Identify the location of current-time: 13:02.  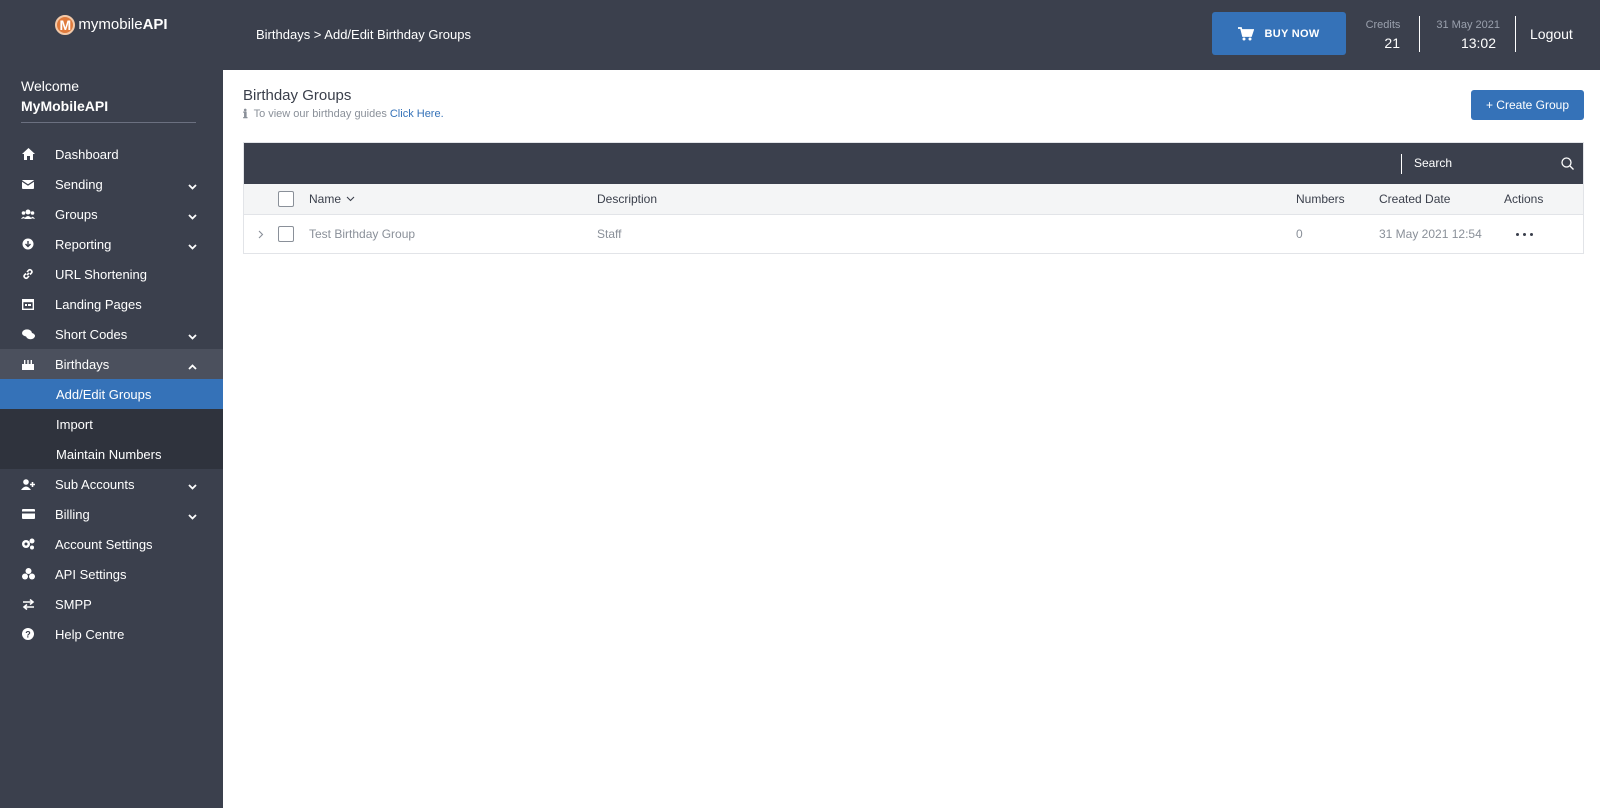
(1478, 43).